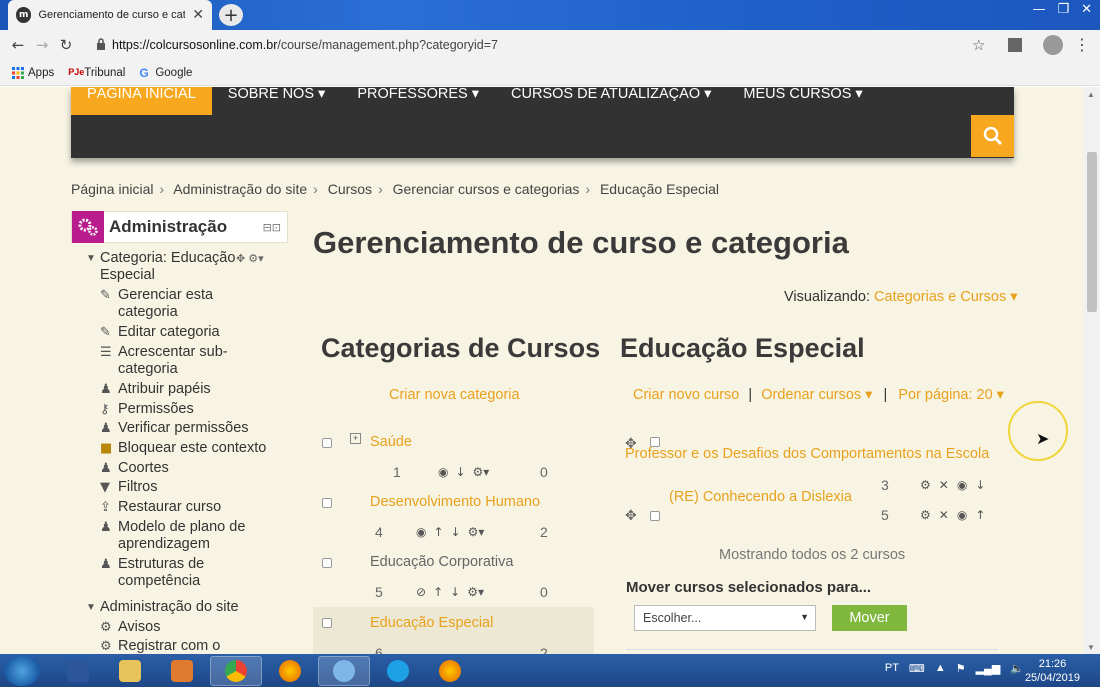 This screenshot has width=1100, height=687. I want to click on browser-tab: m Gerenciamento de curso e categ ✕, so click(110, 15).